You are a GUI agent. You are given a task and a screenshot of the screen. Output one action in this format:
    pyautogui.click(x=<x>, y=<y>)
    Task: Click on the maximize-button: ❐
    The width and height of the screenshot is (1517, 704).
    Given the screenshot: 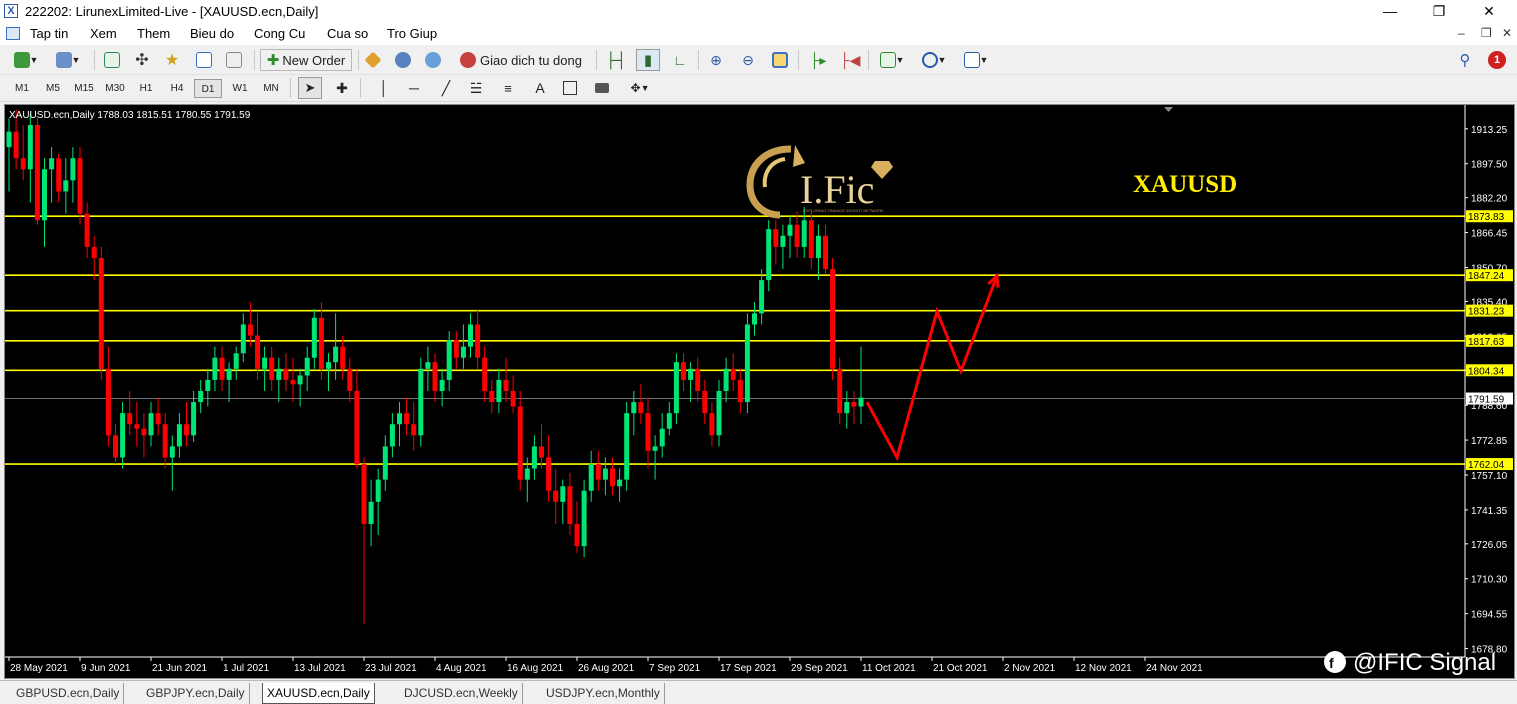 What is the action you would take?
    pyautogui.click(x=1439, y=11)
    